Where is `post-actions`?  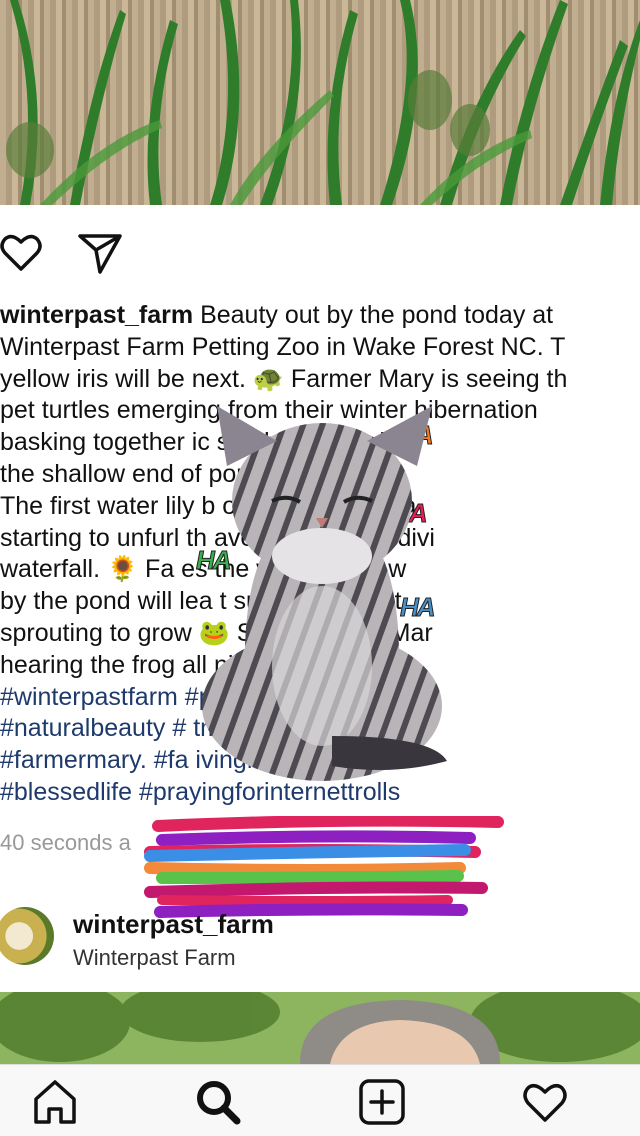 post-actions is located at coordinates (100, 252).